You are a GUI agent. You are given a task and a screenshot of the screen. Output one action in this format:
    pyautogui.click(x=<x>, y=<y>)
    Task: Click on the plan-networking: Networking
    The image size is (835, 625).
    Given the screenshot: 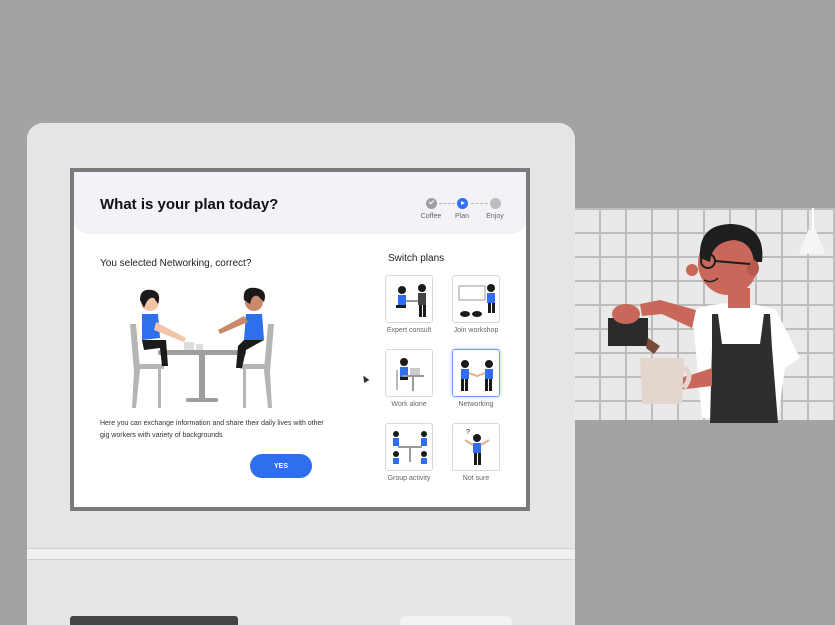 What is the action you would take?
    pyautogui.click(x=476, y=378)
    